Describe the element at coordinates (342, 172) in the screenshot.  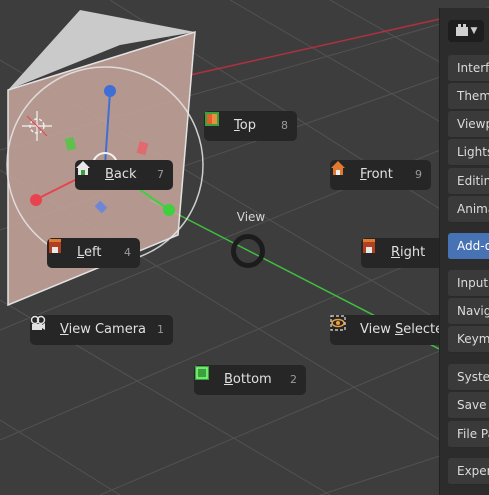
I see `view-front-icon` at that location.